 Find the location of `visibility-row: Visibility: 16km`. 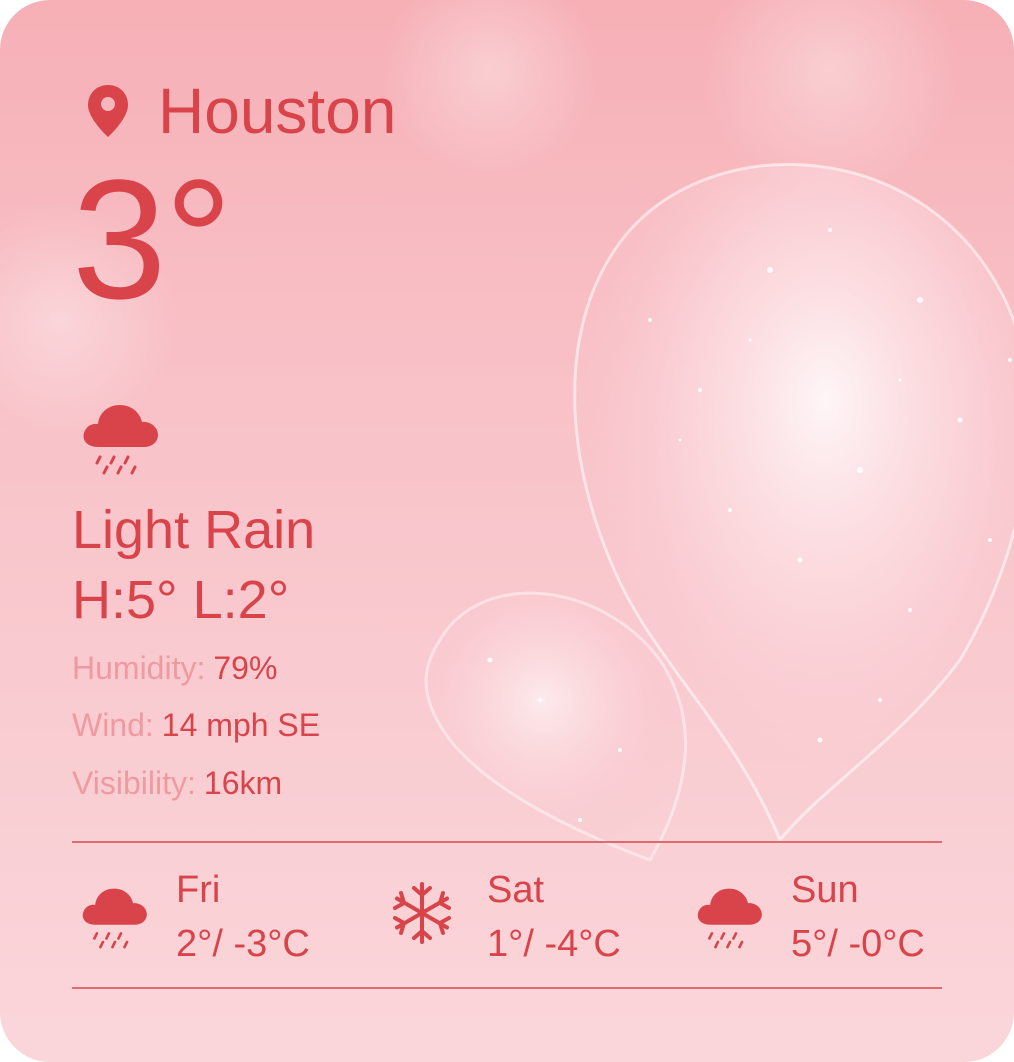

visibility-row: Visibility: 16km is located at coordinates (177, 783).